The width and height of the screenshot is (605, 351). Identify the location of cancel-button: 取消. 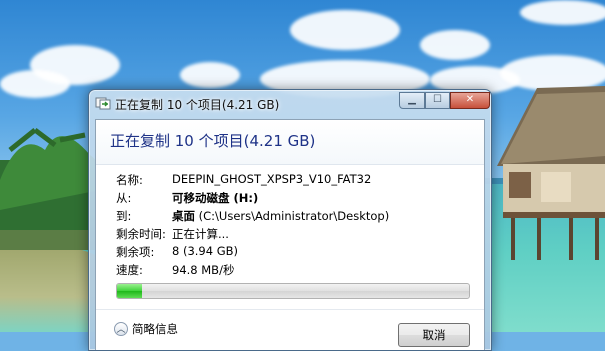
(434, 335).